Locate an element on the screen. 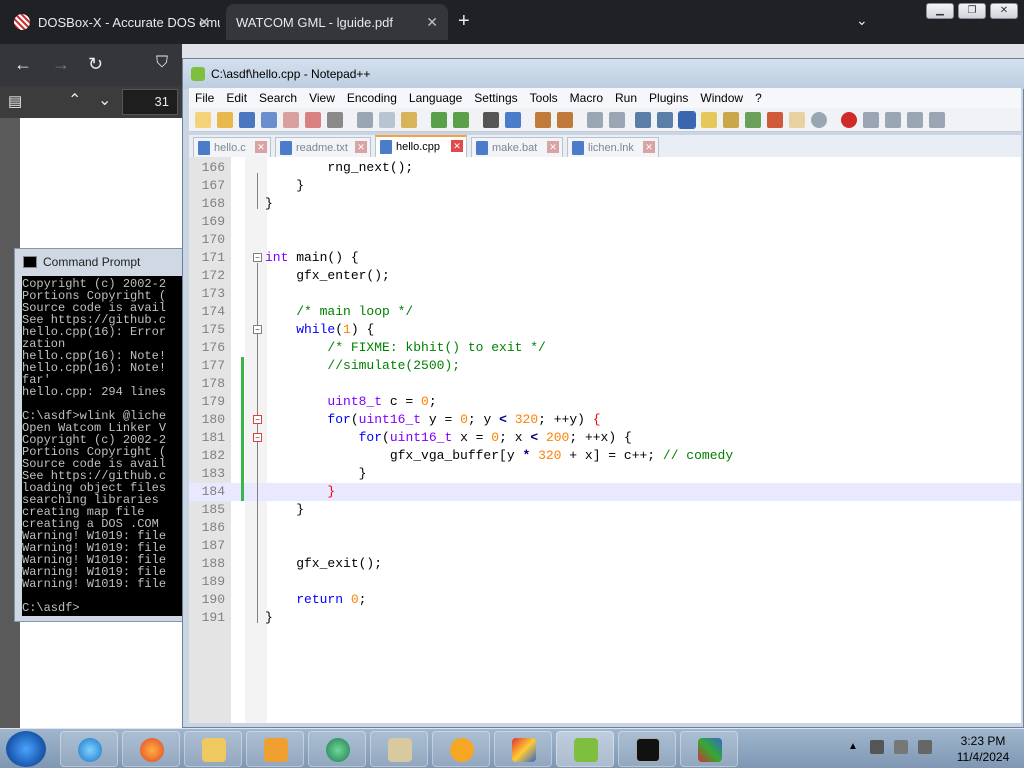 This screenshot has width=1024, height=768. code-line: 166 rng_next(); is located at coordinates (605, 168).